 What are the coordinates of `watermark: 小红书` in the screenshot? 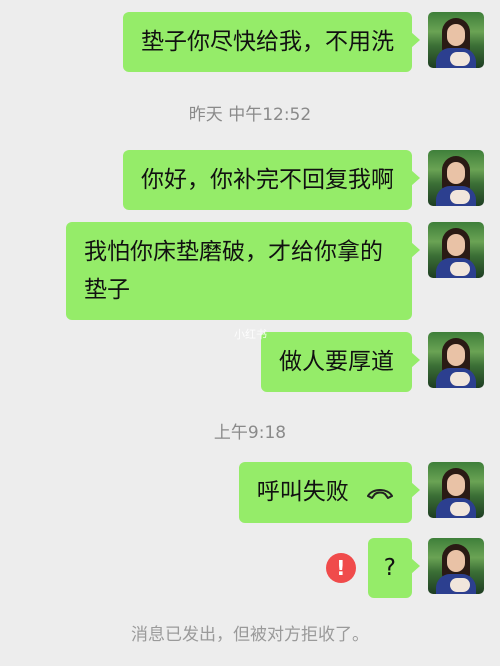 It's located at (250, 334).